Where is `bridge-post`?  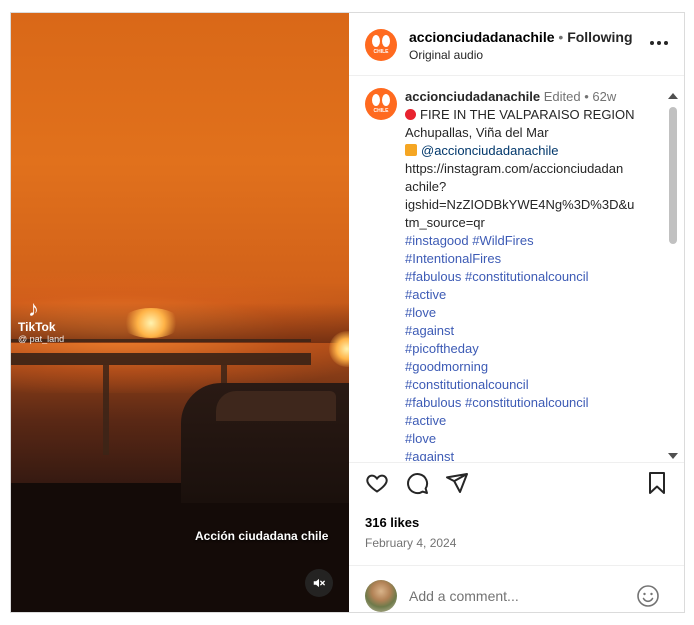
bridge-post is located at coordinates (106, 410).